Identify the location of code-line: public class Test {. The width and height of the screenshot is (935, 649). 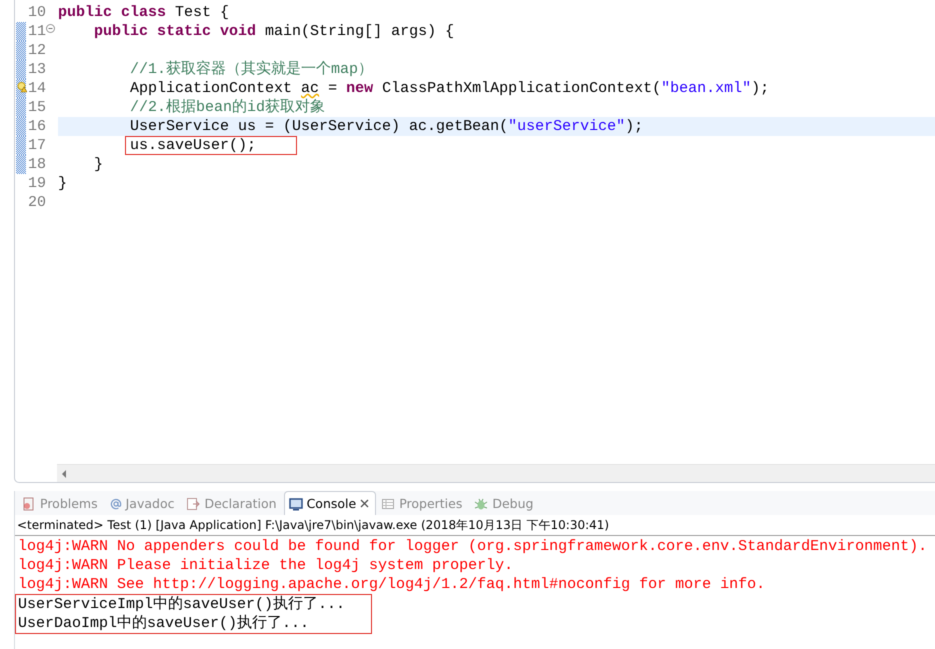
(144, 12).